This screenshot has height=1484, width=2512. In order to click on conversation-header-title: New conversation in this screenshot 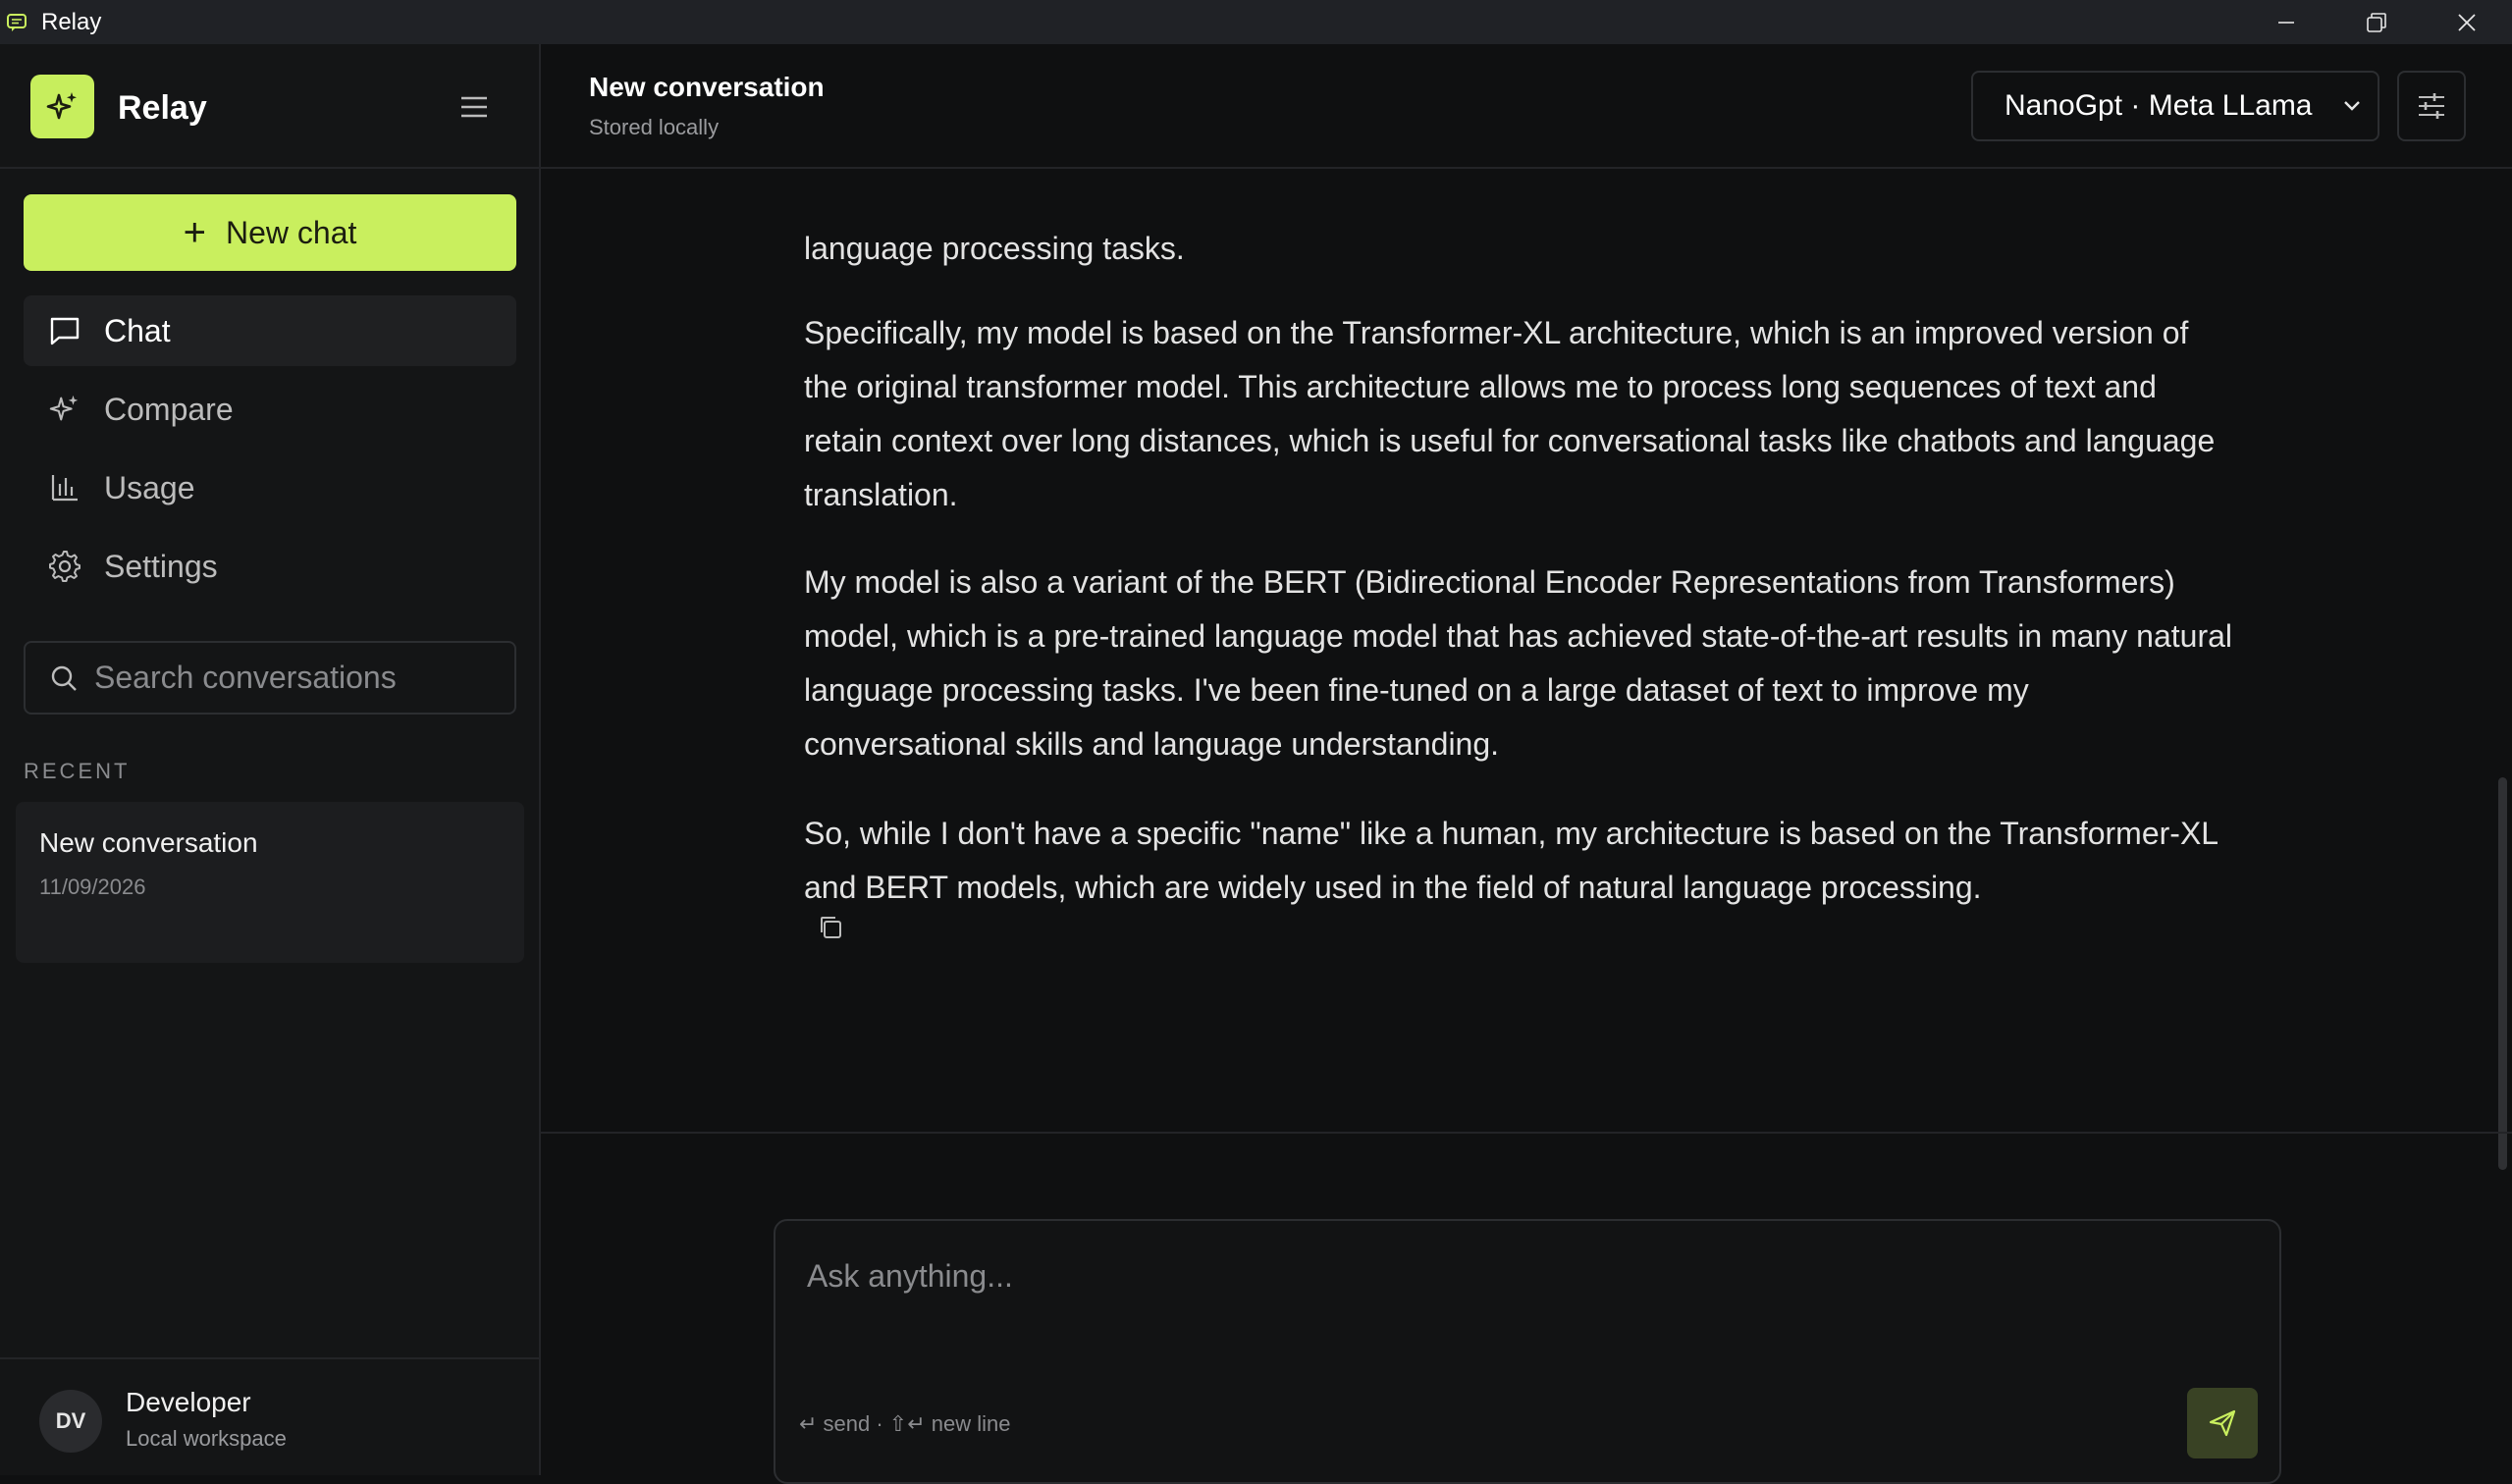, I will do `click(707, 87)`.